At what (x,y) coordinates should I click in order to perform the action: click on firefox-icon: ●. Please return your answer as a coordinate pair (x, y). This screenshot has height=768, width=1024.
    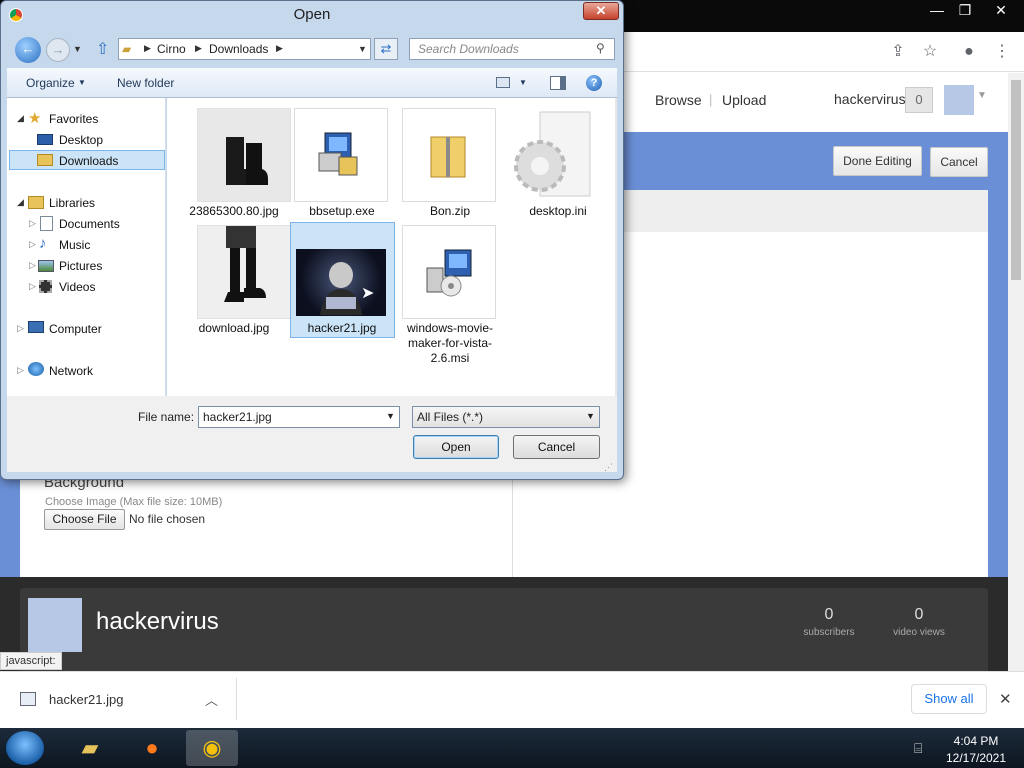
    Looking at the image, I should click on (152, 748).